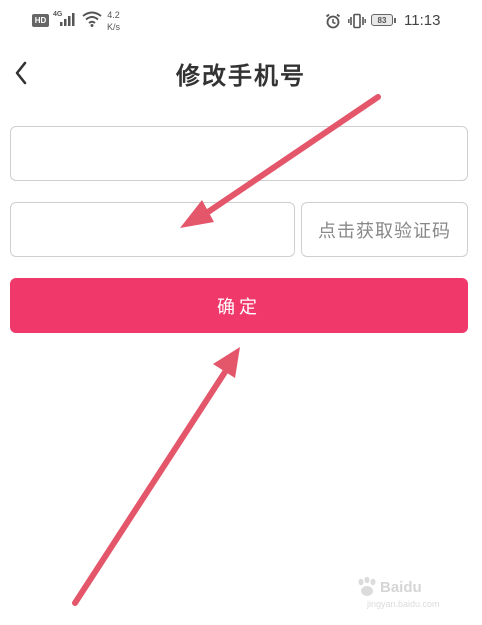 The width and height of the screenshot is (482, 625). I want to click on vibrate-icon, so click(357, 21).